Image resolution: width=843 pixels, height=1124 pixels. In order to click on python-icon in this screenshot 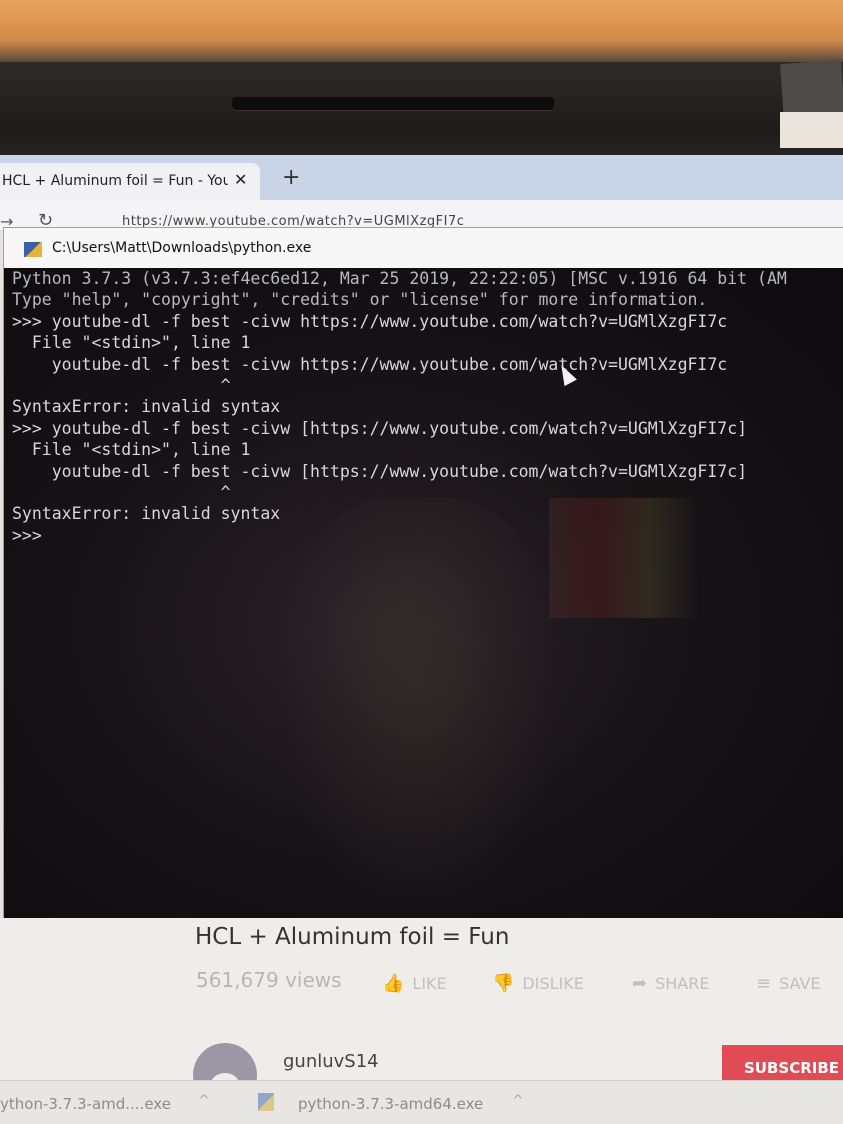, I will do `click(33, 249)`.